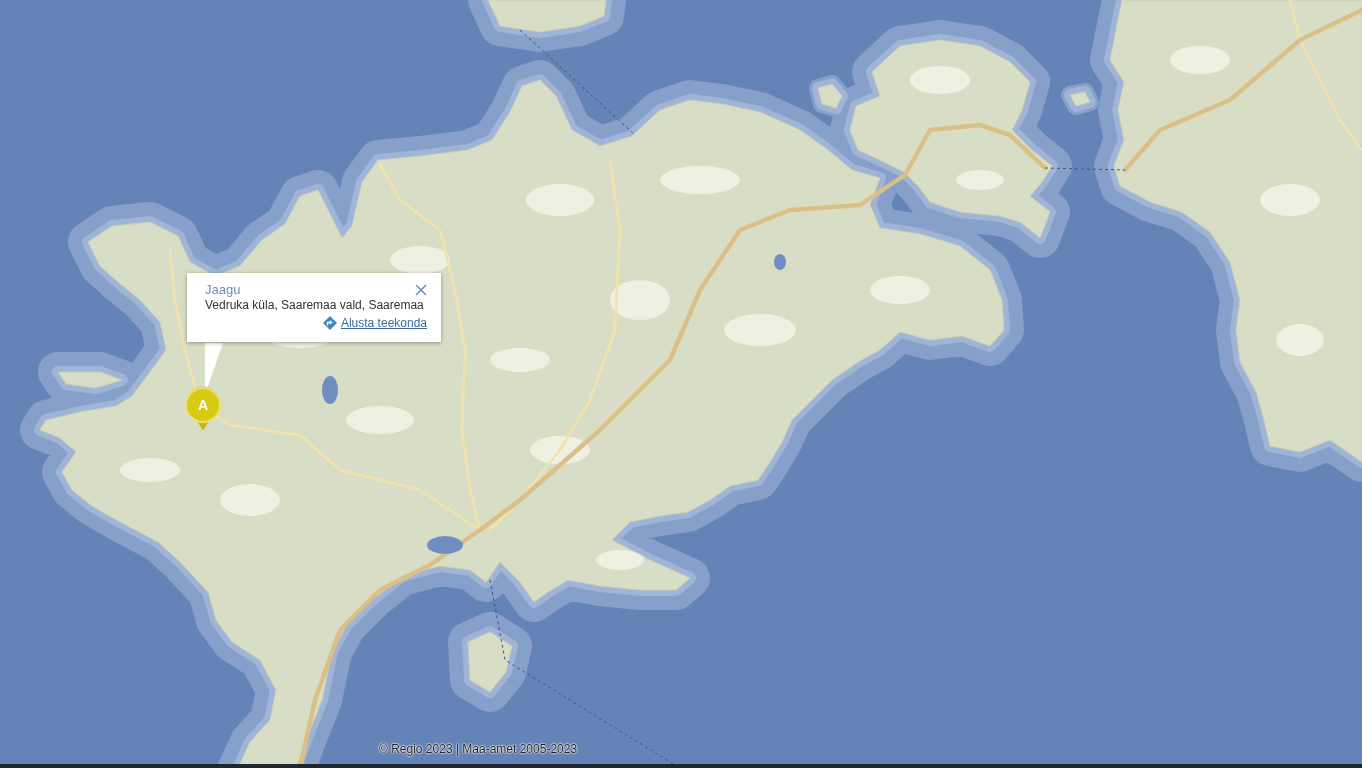  I want to click on place-address: Vedruka küla, Saaremaa vald, Saaremaa, so click(315, 305).